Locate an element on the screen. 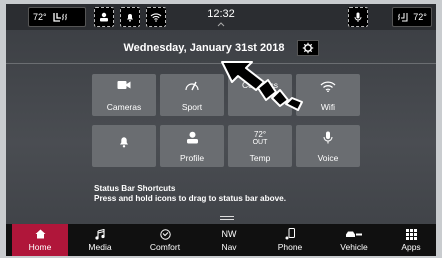 This screenshot has width=442, height=258. tile-cameras: Cameras is located at coordinates (124, 95).